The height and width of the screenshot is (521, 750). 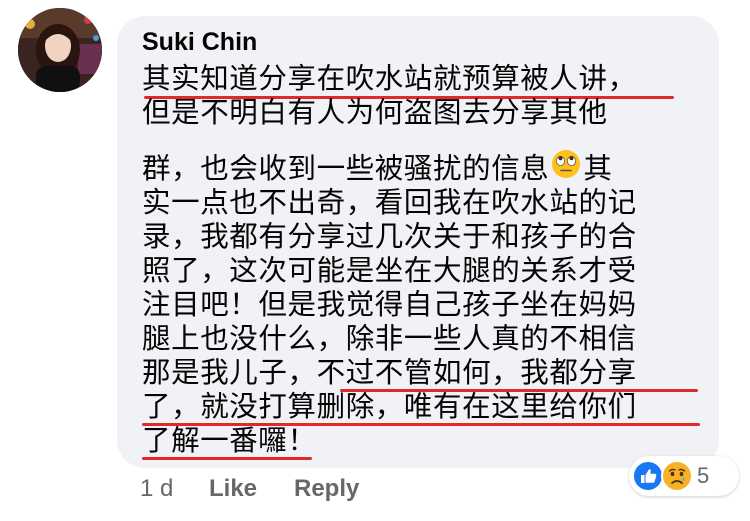 I want to click on reply-button: Reply, so click(x=326, y=489).